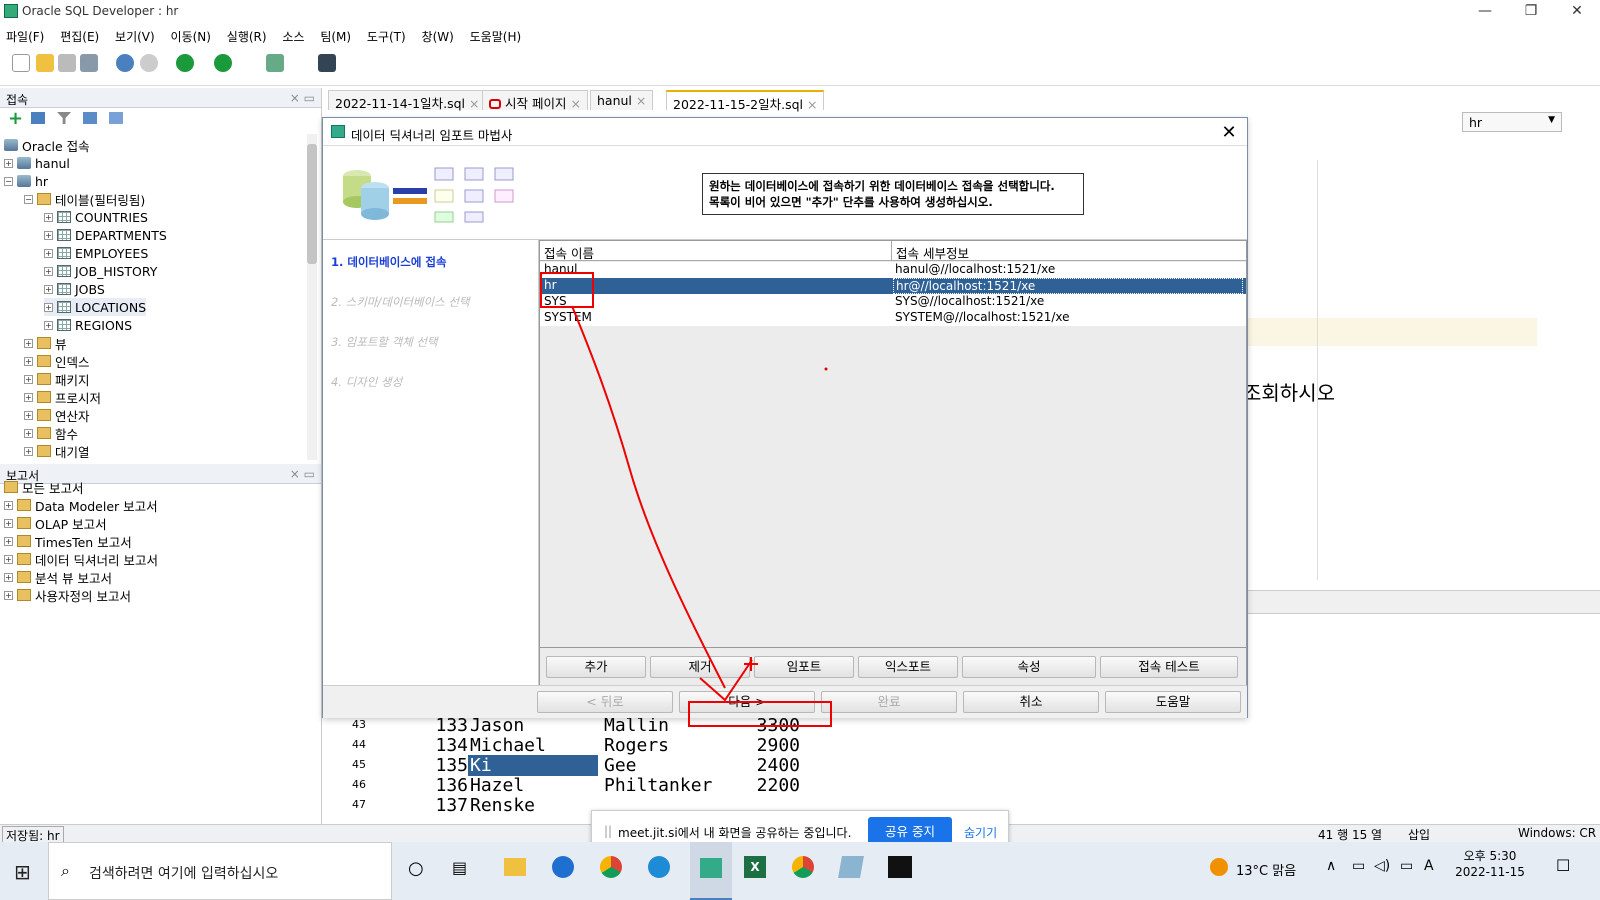 The width and height of the screenshot is (1600, 900). What do you see at coordinates (1219, 867) in the screenshot?
I see `weather-icon` at bounding box center [1219, 867].